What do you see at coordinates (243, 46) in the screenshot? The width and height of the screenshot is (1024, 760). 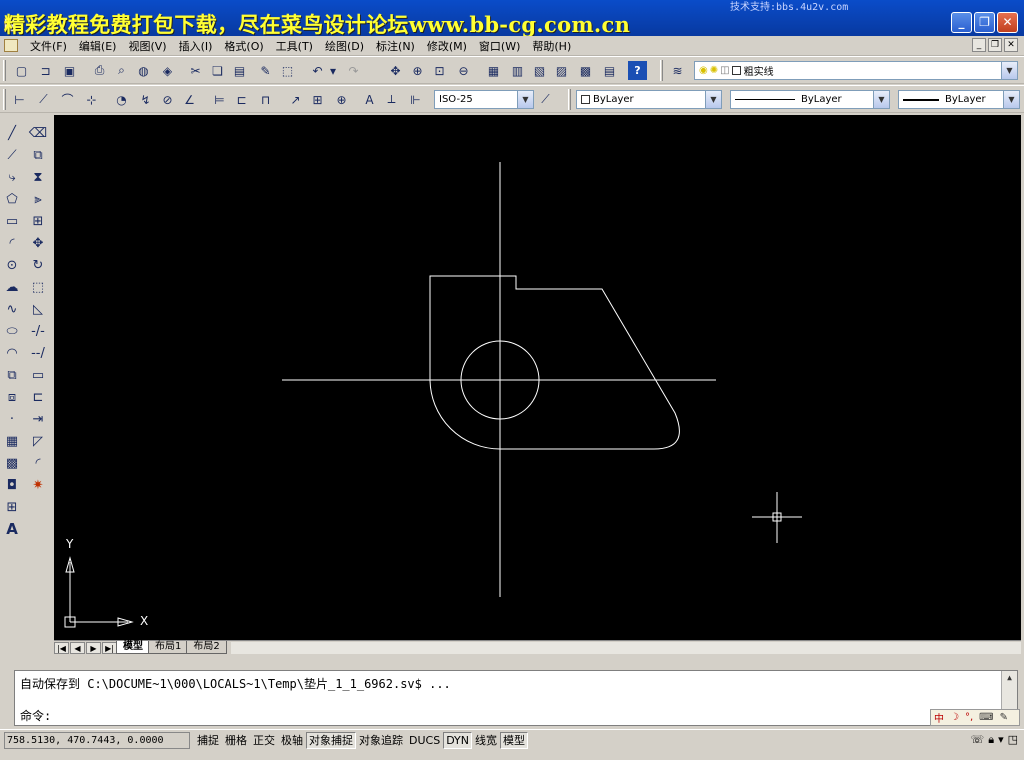 I see `menu-format: 格式(O)` at bounding box center [243, 46].